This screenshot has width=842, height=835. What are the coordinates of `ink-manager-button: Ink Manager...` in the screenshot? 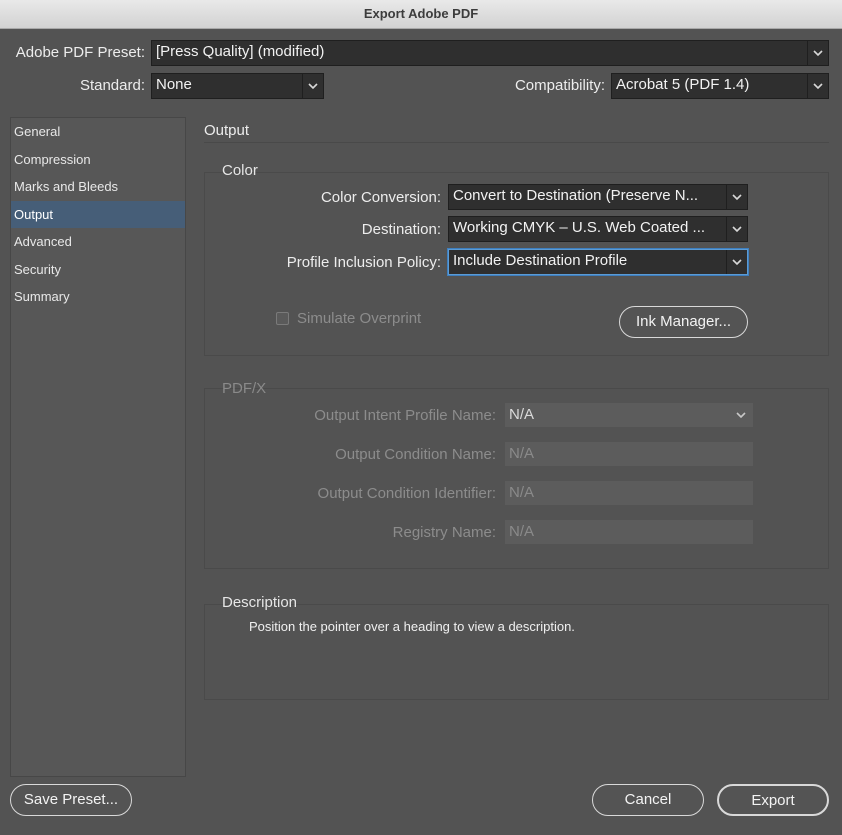 It's located at (683, 322).